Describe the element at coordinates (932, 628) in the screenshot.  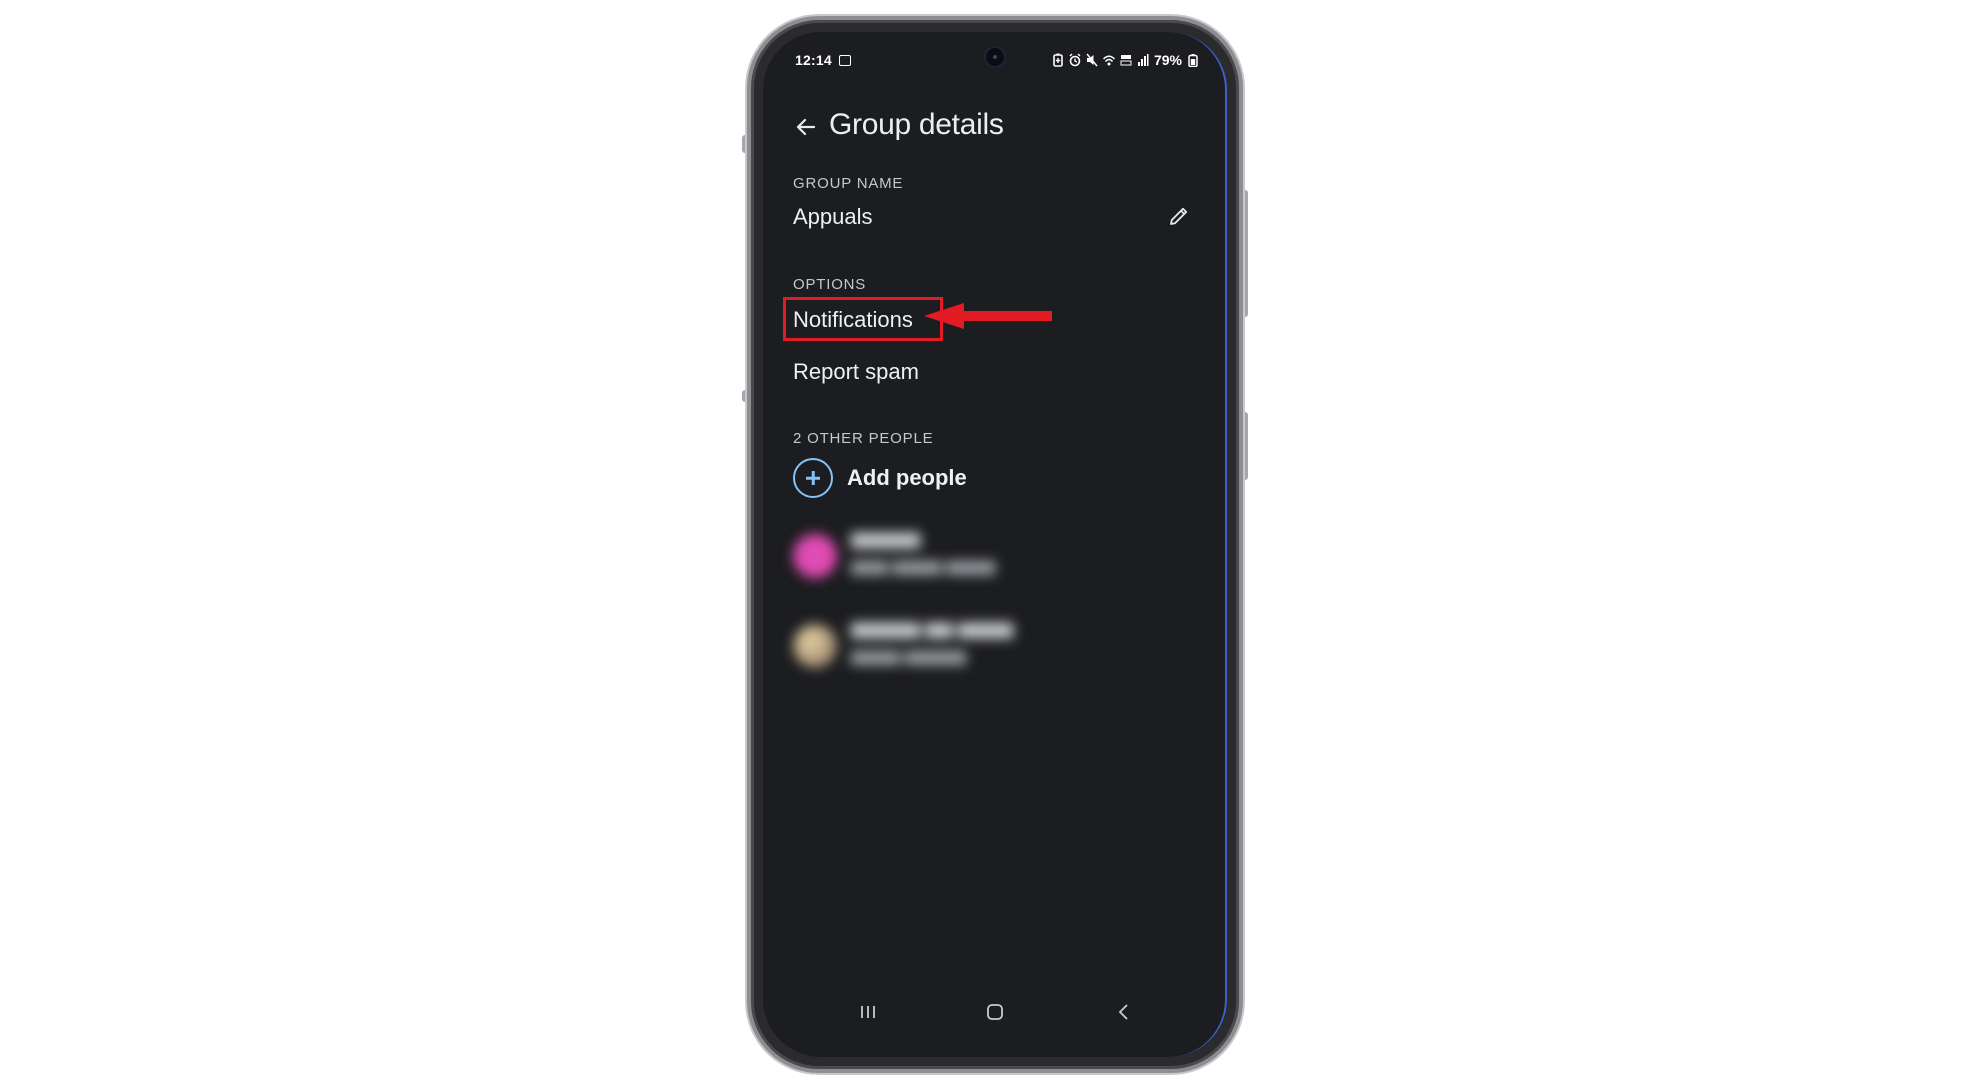
I see `contact-name-blurred: ▆▆▆▆▆ ▆▆ ▆▆▆▆` at that location.